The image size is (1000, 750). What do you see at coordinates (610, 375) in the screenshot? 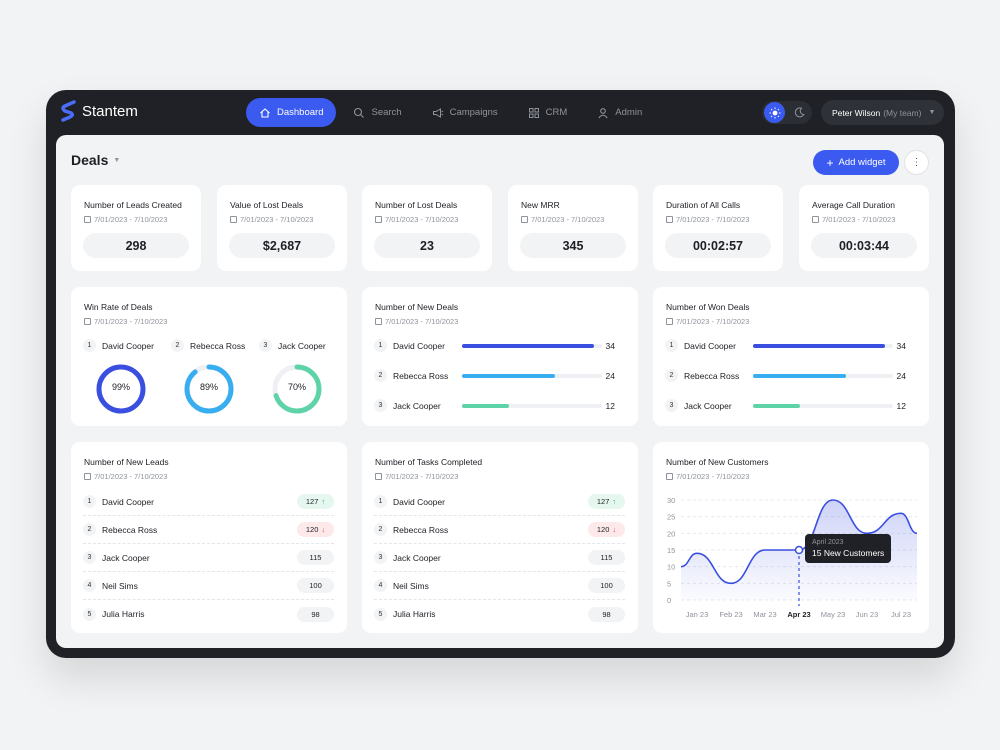
I see `bar-value: 24` at bounding box center [610, 375].